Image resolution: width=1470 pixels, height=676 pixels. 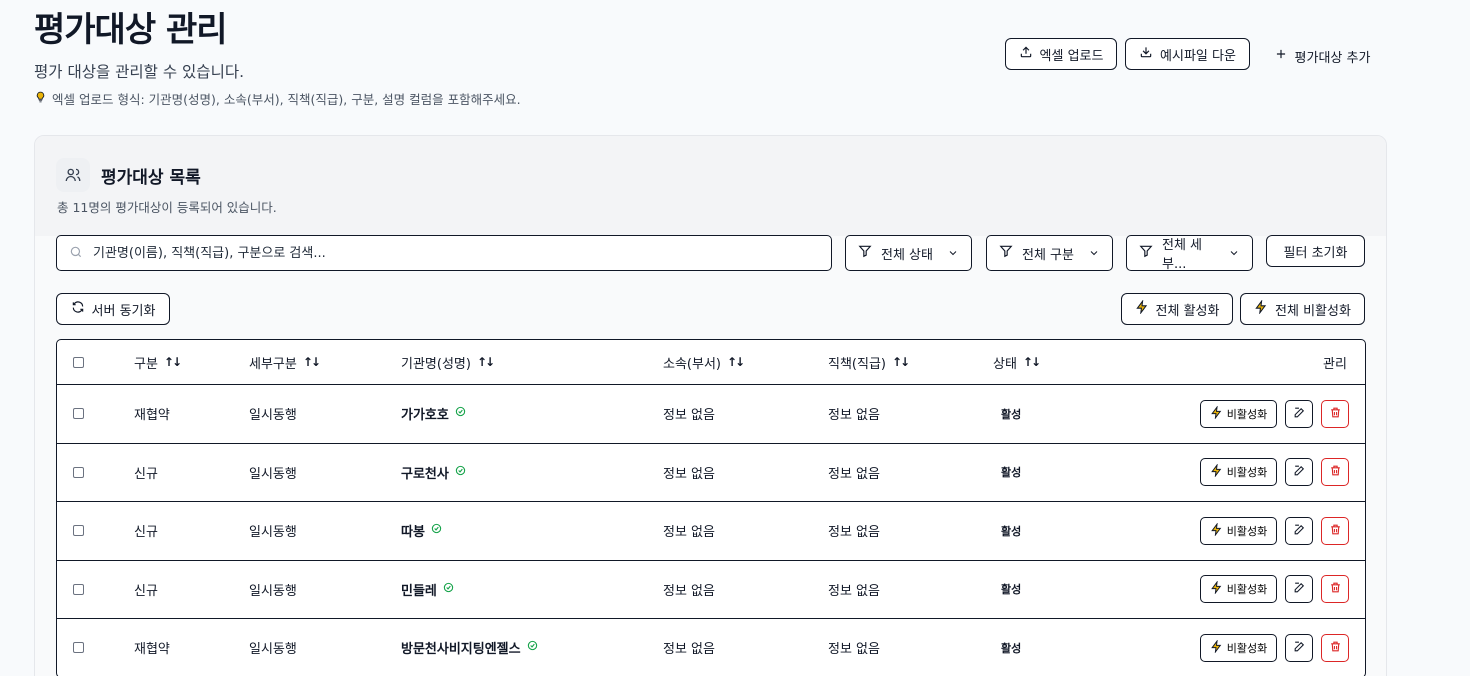 What do you see at coordinates (1187, 54) in the screenshot?
I see `sample-download-button: 예시파일 다운` at bounding box center [1187, 54].